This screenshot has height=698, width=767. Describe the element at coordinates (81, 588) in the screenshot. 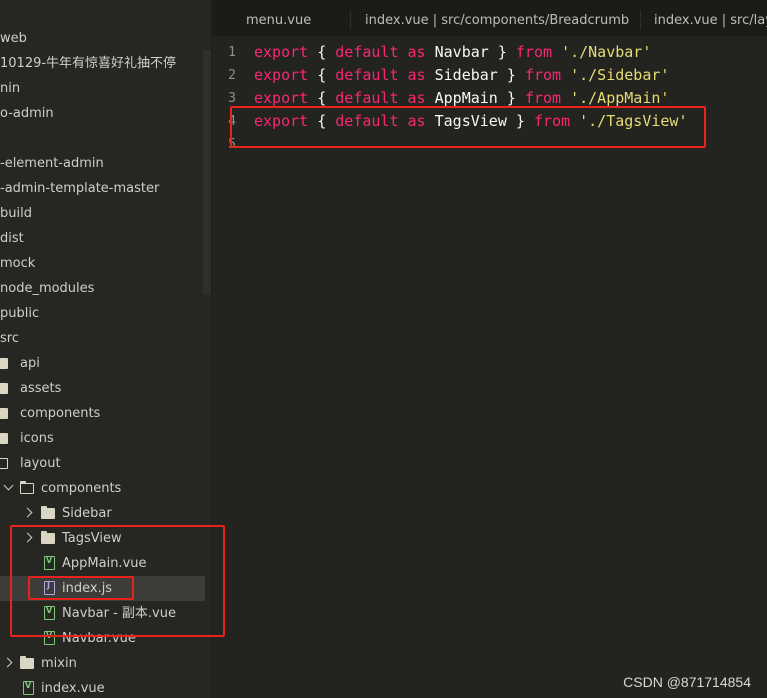

I see `highlight-box-index-js` at that location.